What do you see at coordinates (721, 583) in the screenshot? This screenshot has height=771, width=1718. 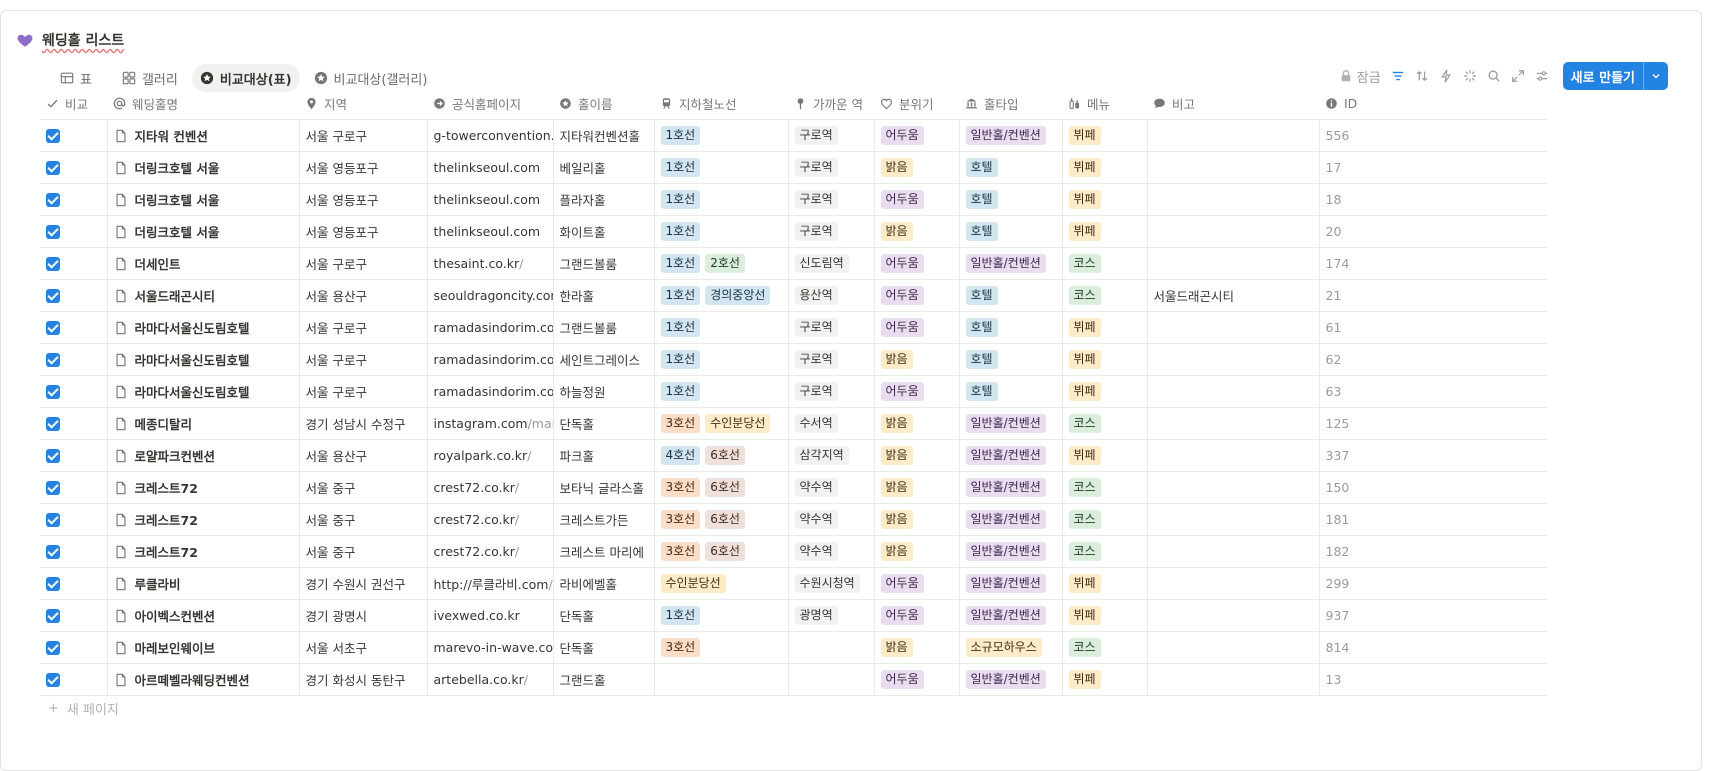 I see `subway-cell: 수인분당선` at bounding box center [721, 583].